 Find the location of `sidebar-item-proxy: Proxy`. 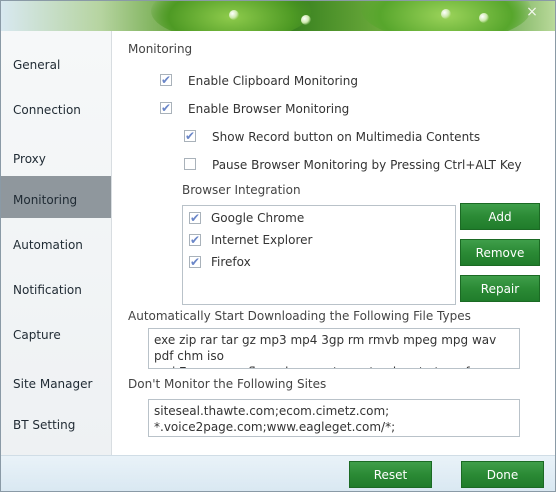

sidebar-item-proxy: Proxy is located at coordinates (56, 159).